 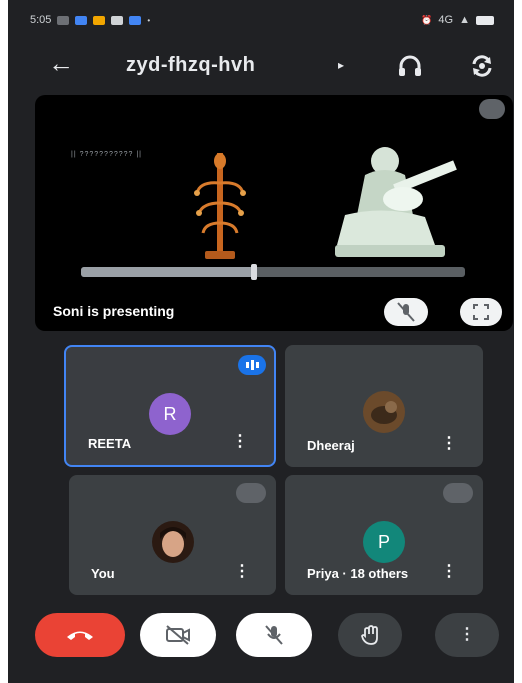 I want to click on headphones-icon, so click(x=410, y=65).